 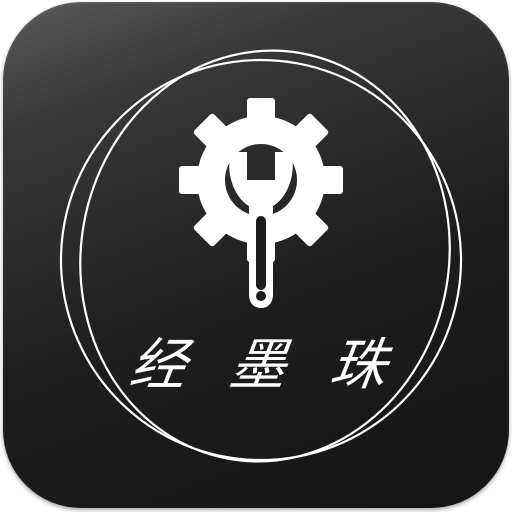 I want to click on brand-wordmark: 经 墨 珠, so click(x=259, y=360).